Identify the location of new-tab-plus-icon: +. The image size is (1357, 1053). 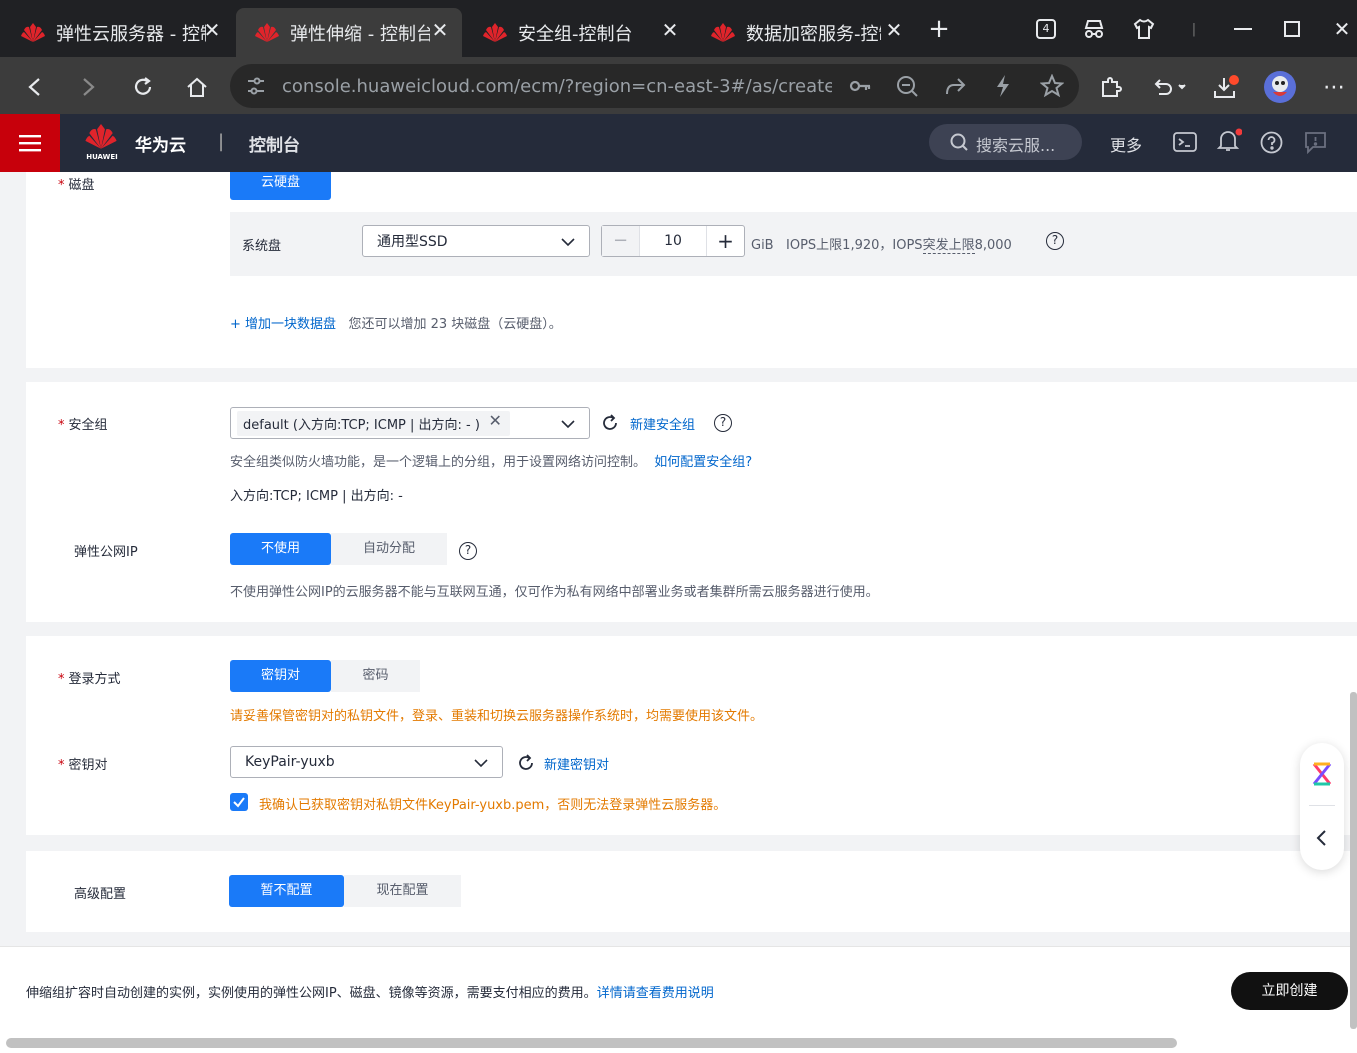
(939, 29).